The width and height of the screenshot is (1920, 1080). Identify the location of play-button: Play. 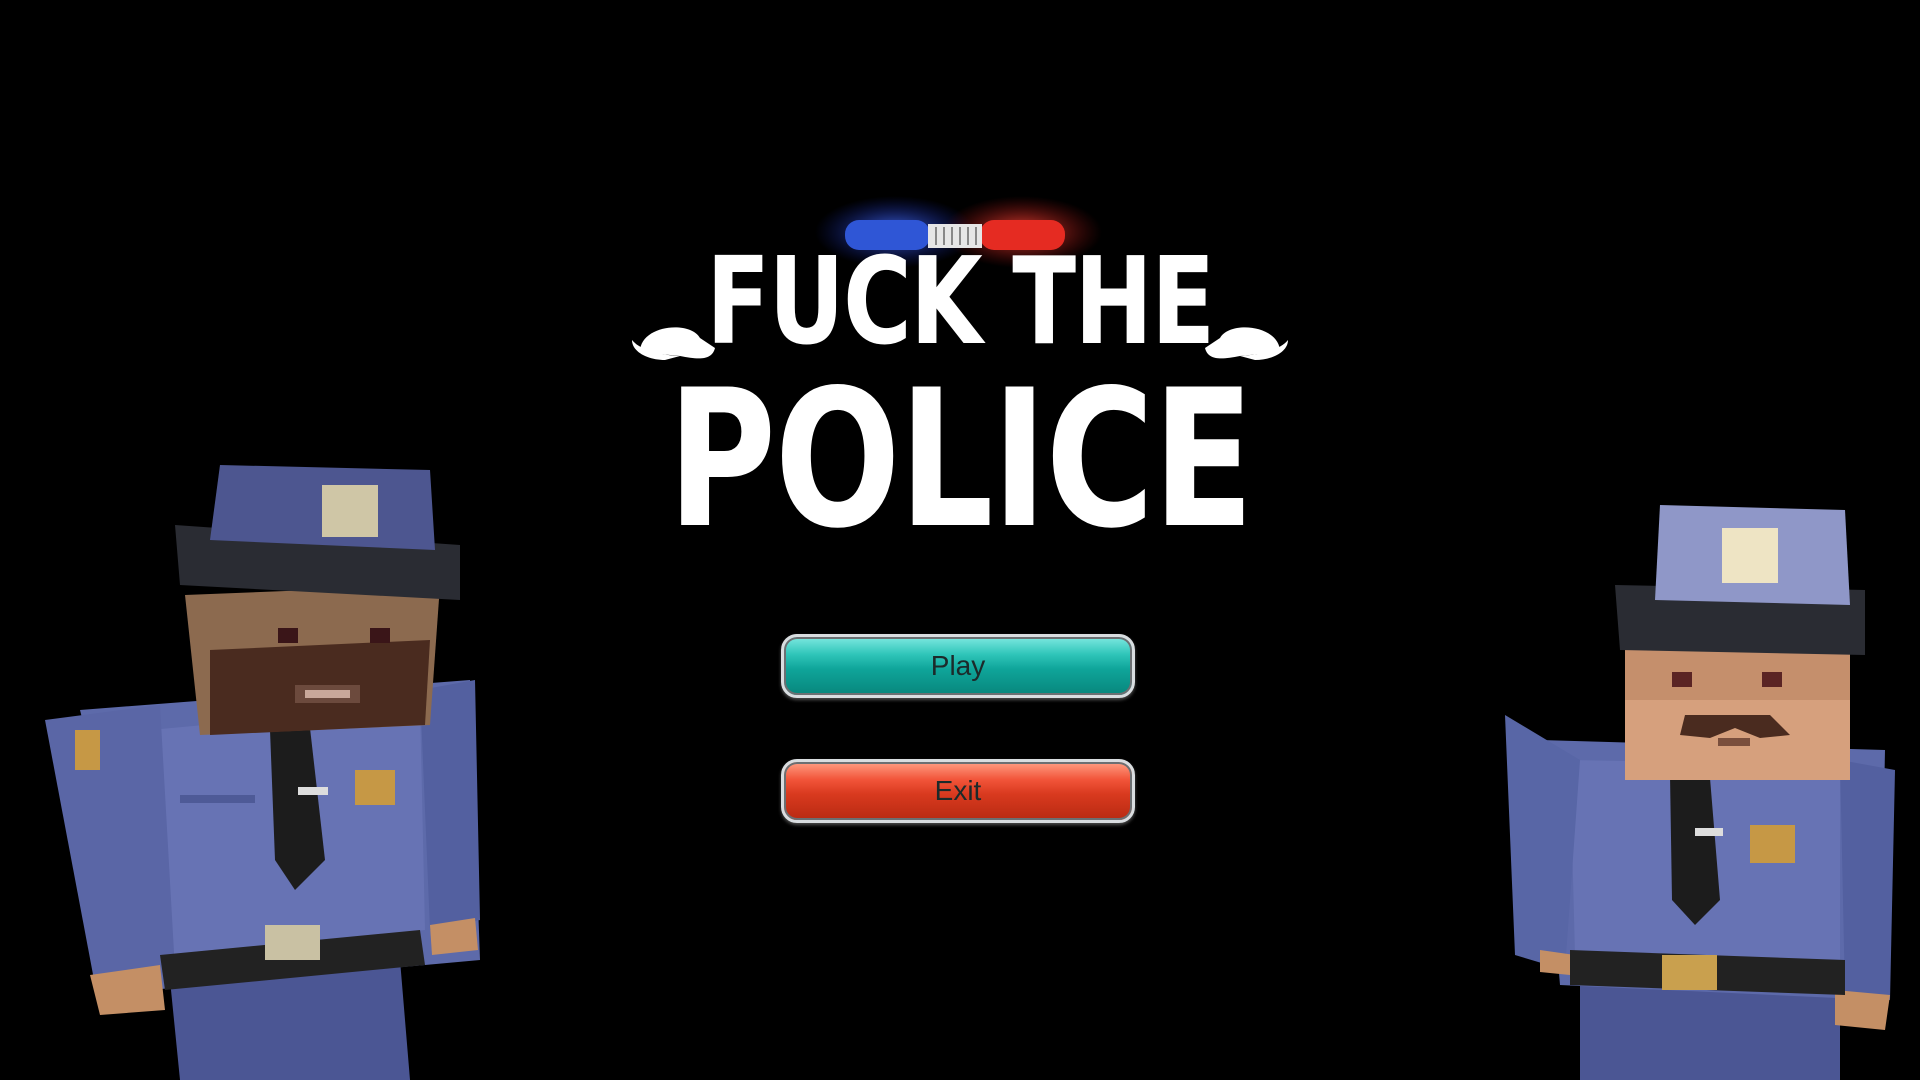
(958, 666).